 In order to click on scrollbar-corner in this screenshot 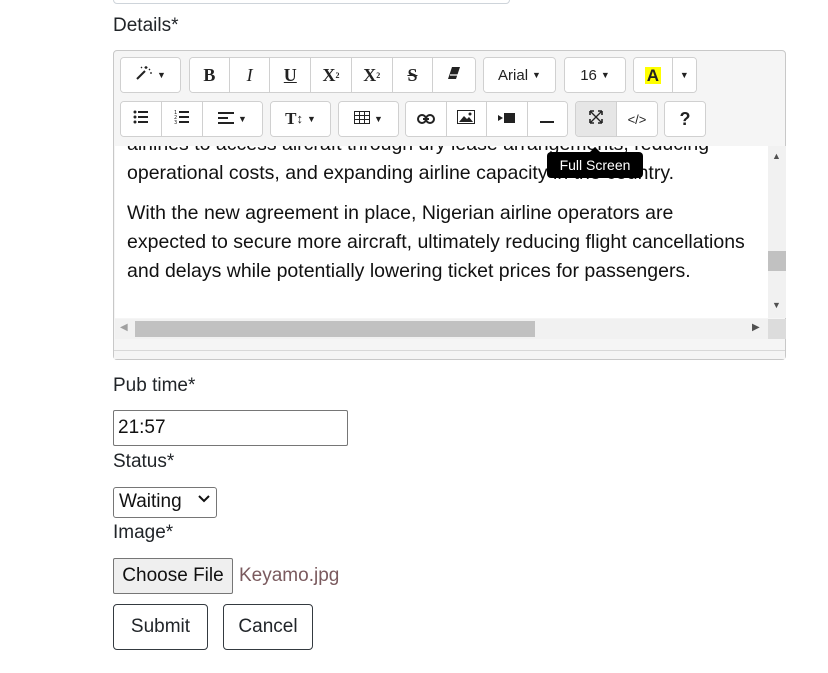, I will do `click(777, 329)`.